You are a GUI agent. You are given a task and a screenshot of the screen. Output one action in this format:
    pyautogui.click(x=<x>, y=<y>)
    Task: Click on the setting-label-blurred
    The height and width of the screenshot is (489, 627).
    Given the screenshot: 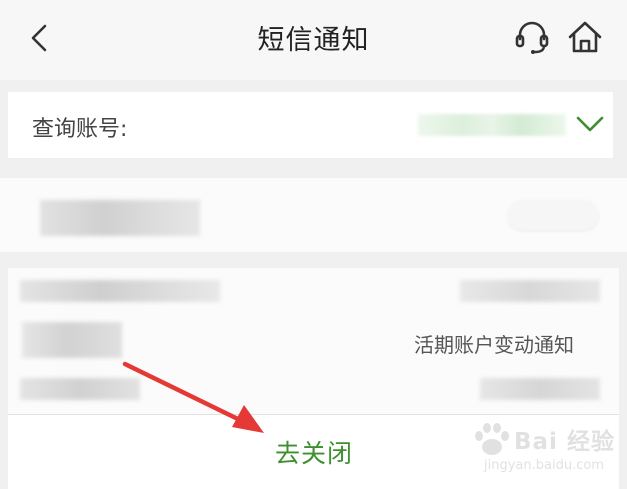 What is the action you would take?
    pyautogui.click(x=120, y=218)
    